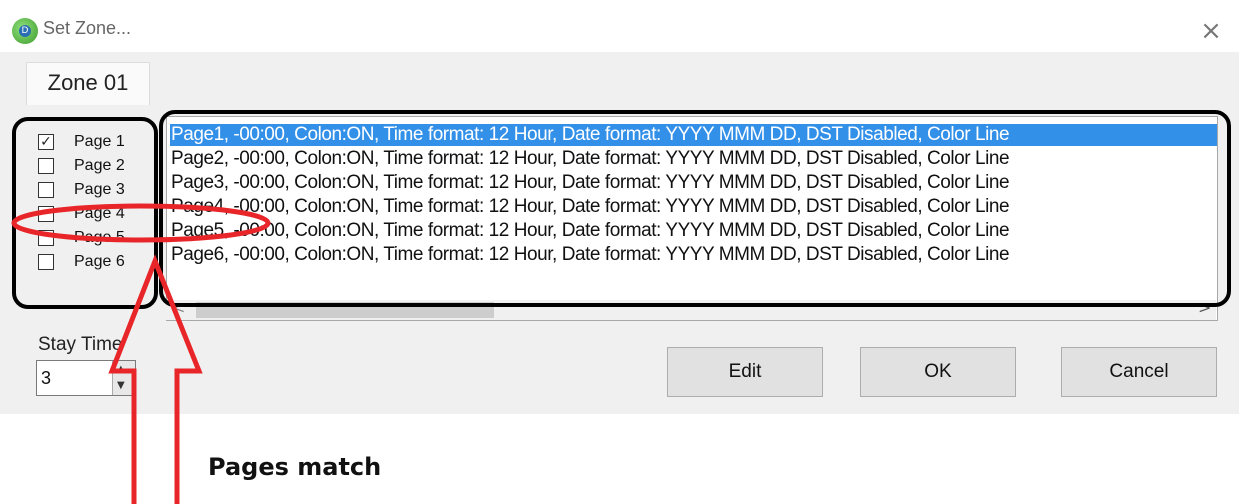  I want to click on highlight-ellipse, so click(141, 223).